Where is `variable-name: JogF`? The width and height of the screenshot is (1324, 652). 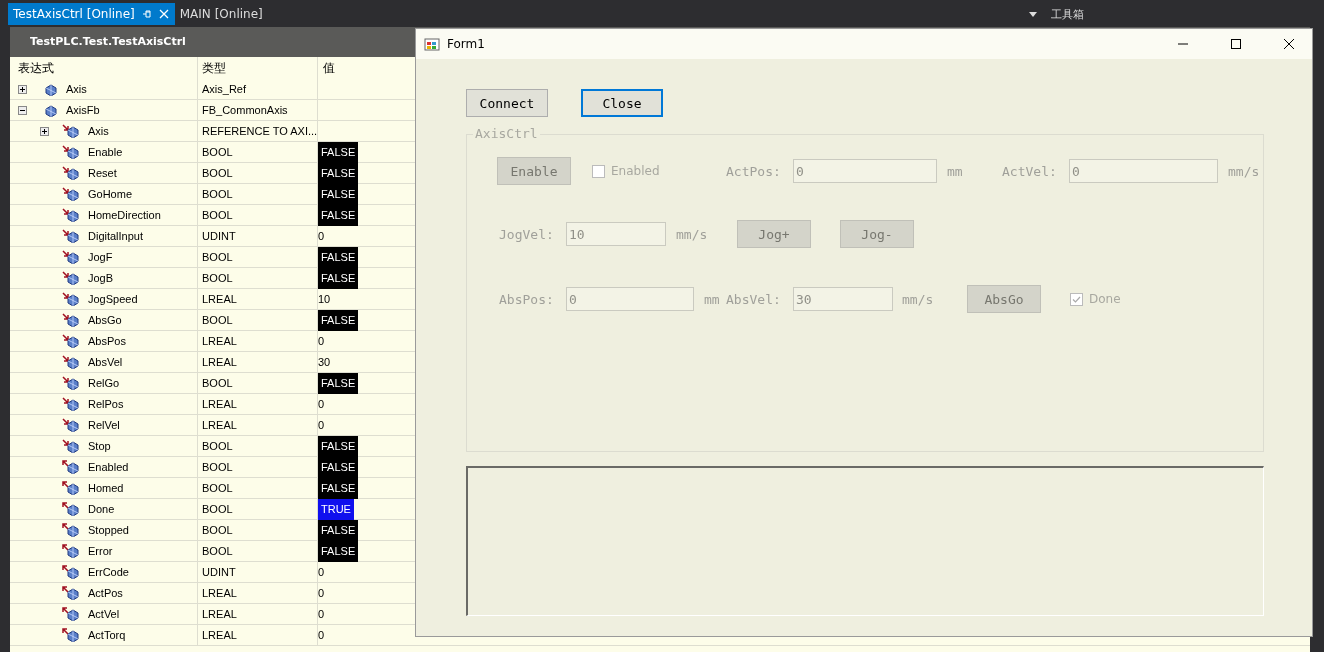
variable-name: JogF is located at coordinates (100, 257).